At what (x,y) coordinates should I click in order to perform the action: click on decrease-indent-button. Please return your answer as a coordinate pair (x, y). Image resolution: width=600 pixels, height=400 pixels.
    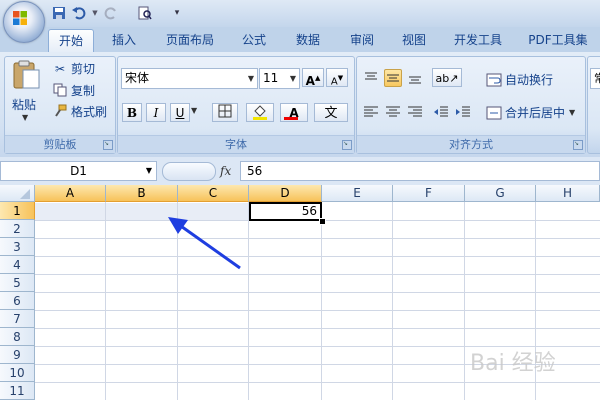
    Looking at the image, I should click on (441, 112).